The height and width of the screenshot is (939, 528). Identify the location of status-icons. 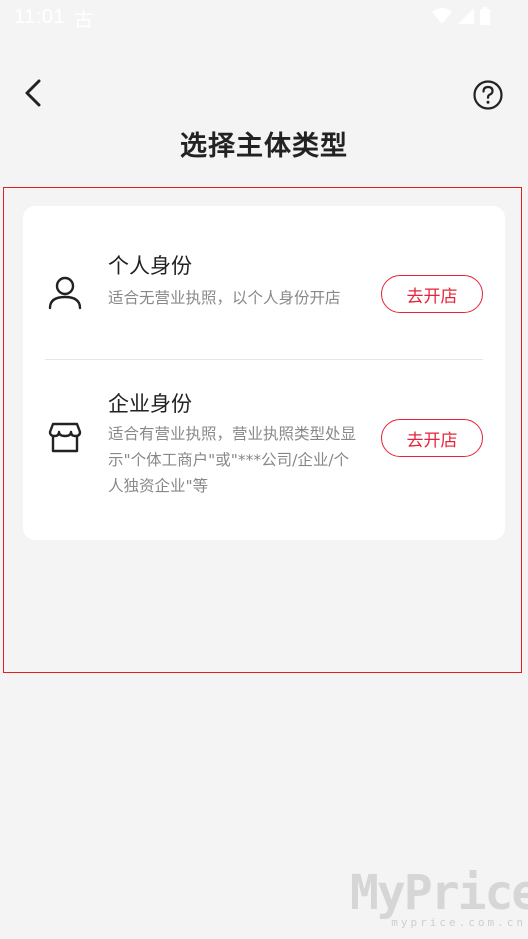
(461, 16).